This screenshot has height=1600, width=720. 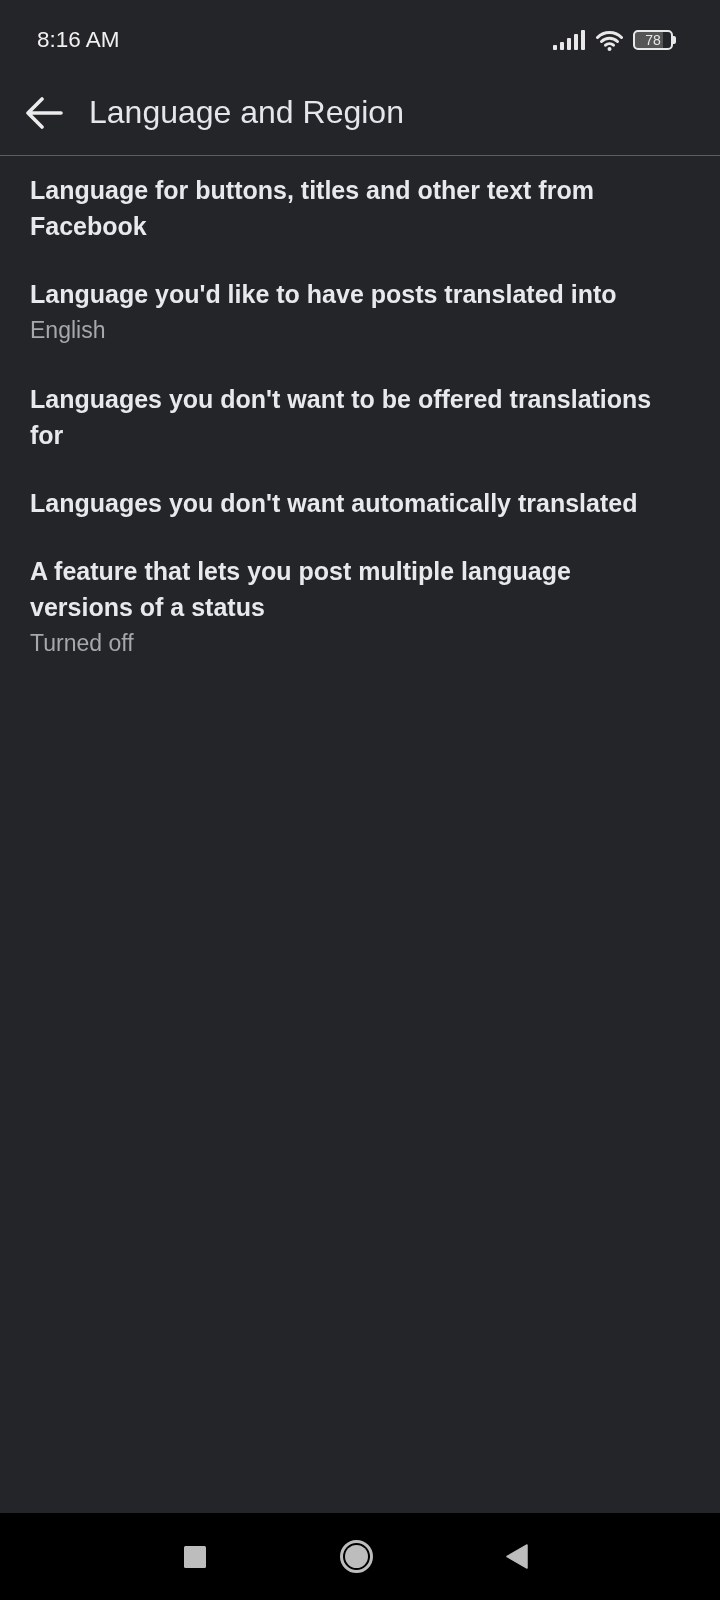 I want to click on triangle-icon, so click(x=517, y=1556).